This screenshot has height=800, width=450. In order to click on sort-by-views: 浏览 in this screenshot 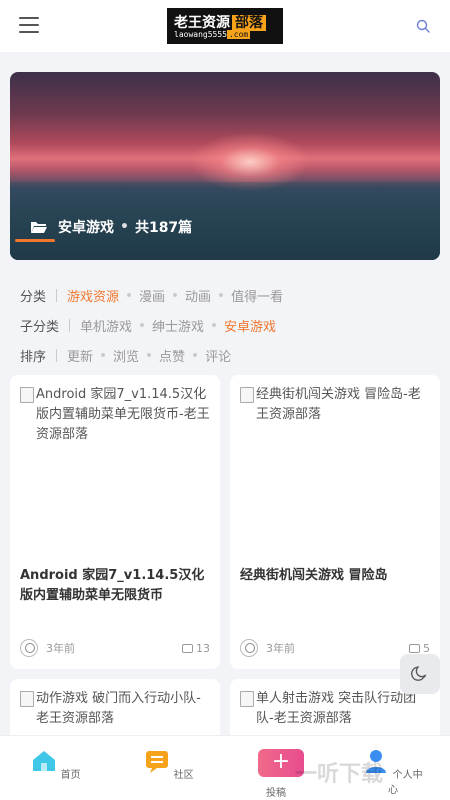, I will do `click(126, 355)`.